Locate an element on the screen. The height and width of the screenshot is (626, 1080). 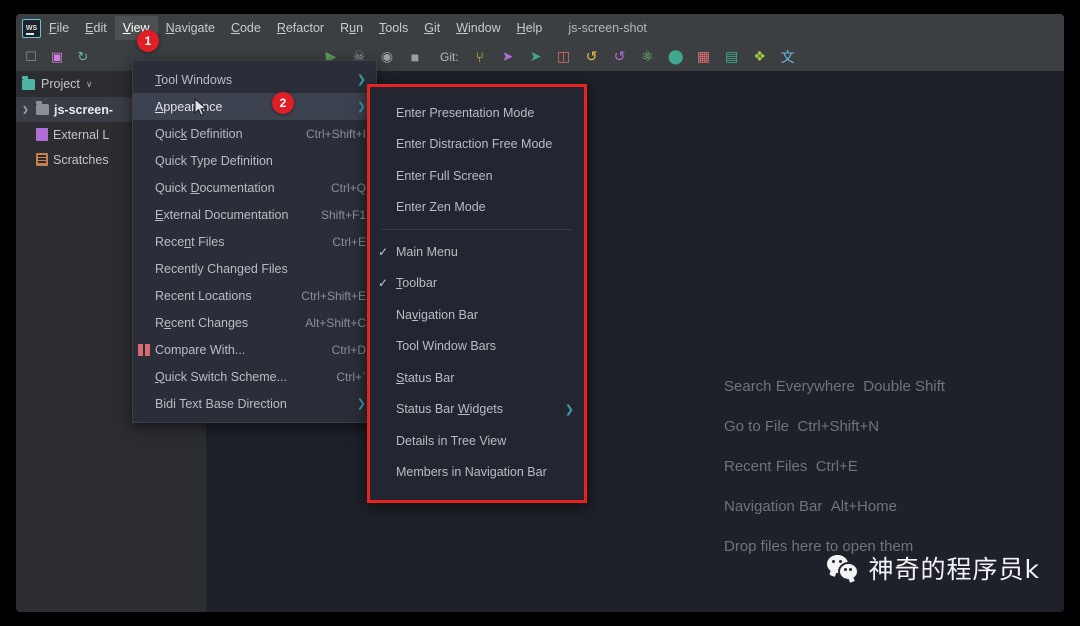
menu-item-shortcut: Ctrl+Shift+I is located at coordinates (335, 133).